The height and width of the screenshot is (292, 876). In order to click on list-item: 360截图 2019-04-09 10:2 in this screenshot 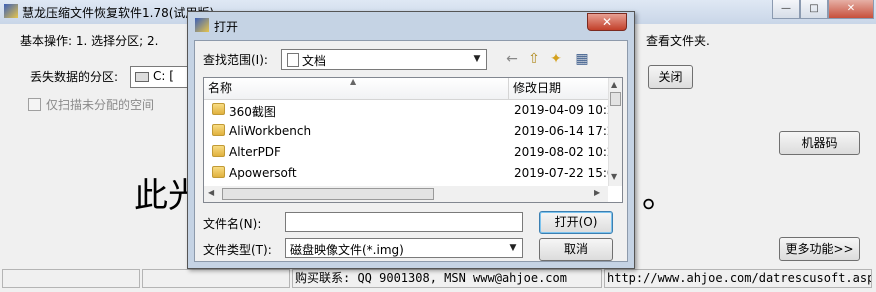, I will do `click(406, 110)`.